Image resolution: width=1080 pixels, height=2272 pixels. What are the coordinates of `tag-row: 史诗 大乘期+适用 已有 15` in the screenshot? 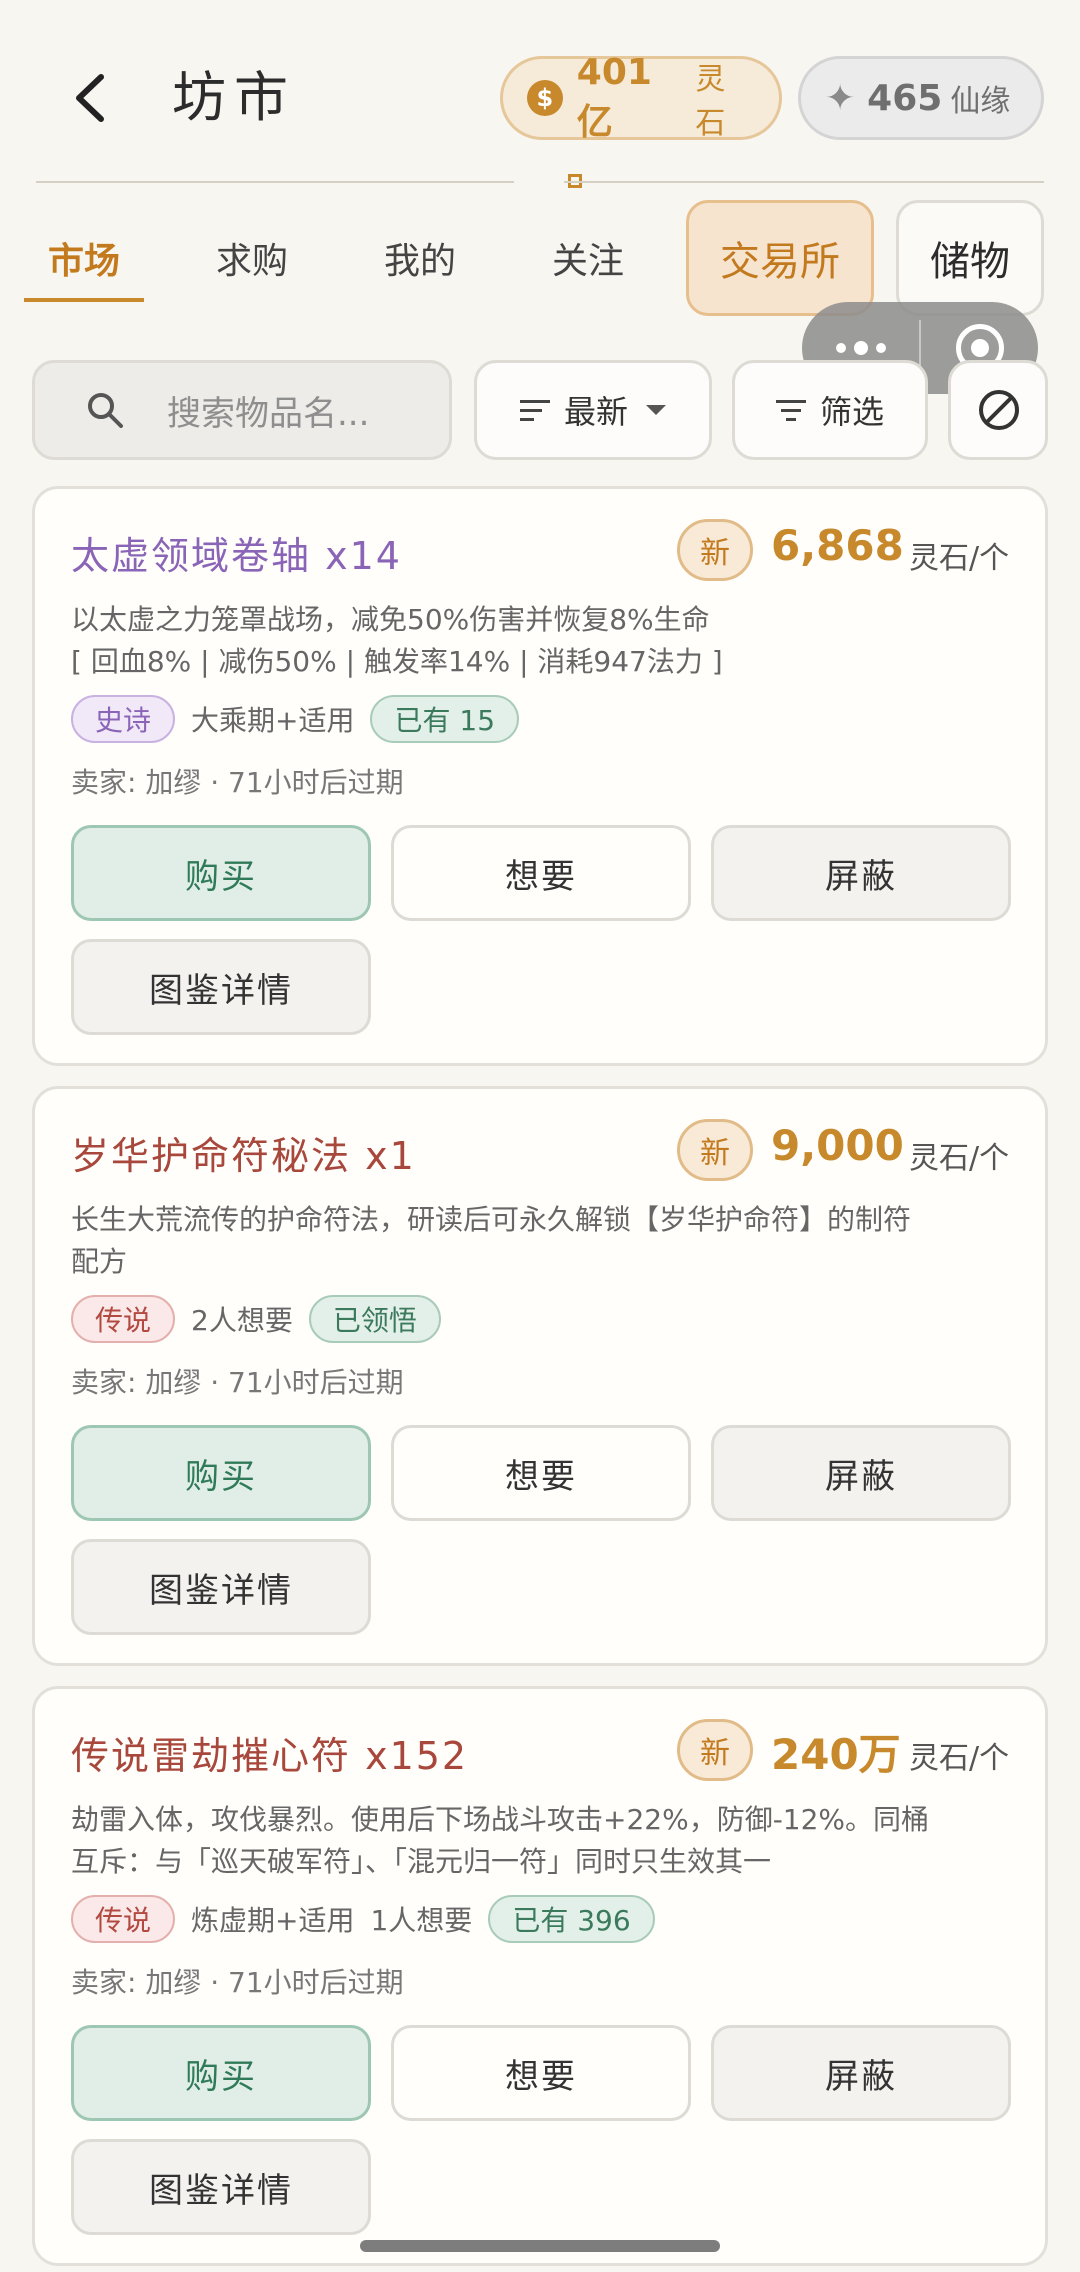 It's located at (295, 719).